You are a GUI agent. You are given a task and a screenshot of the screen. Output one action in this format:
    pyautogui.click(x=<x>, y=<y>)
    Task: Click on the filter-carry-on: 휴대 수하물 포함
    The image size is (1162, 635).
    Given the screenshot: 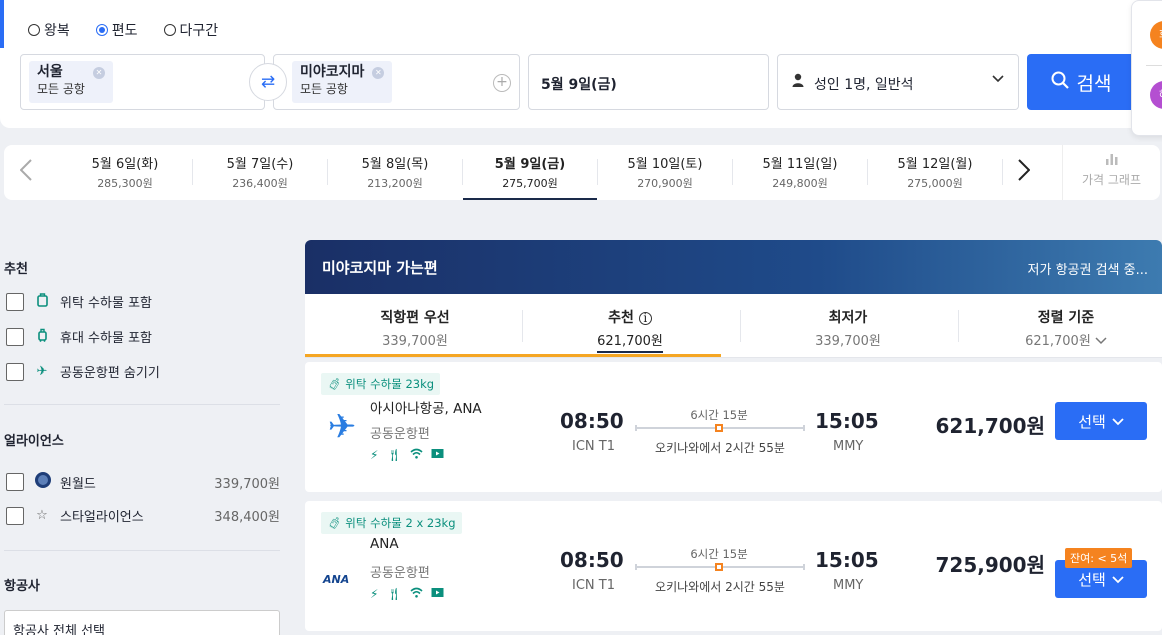 What is the action you would take?
    pyautogui.click(x=143, y=336)
    